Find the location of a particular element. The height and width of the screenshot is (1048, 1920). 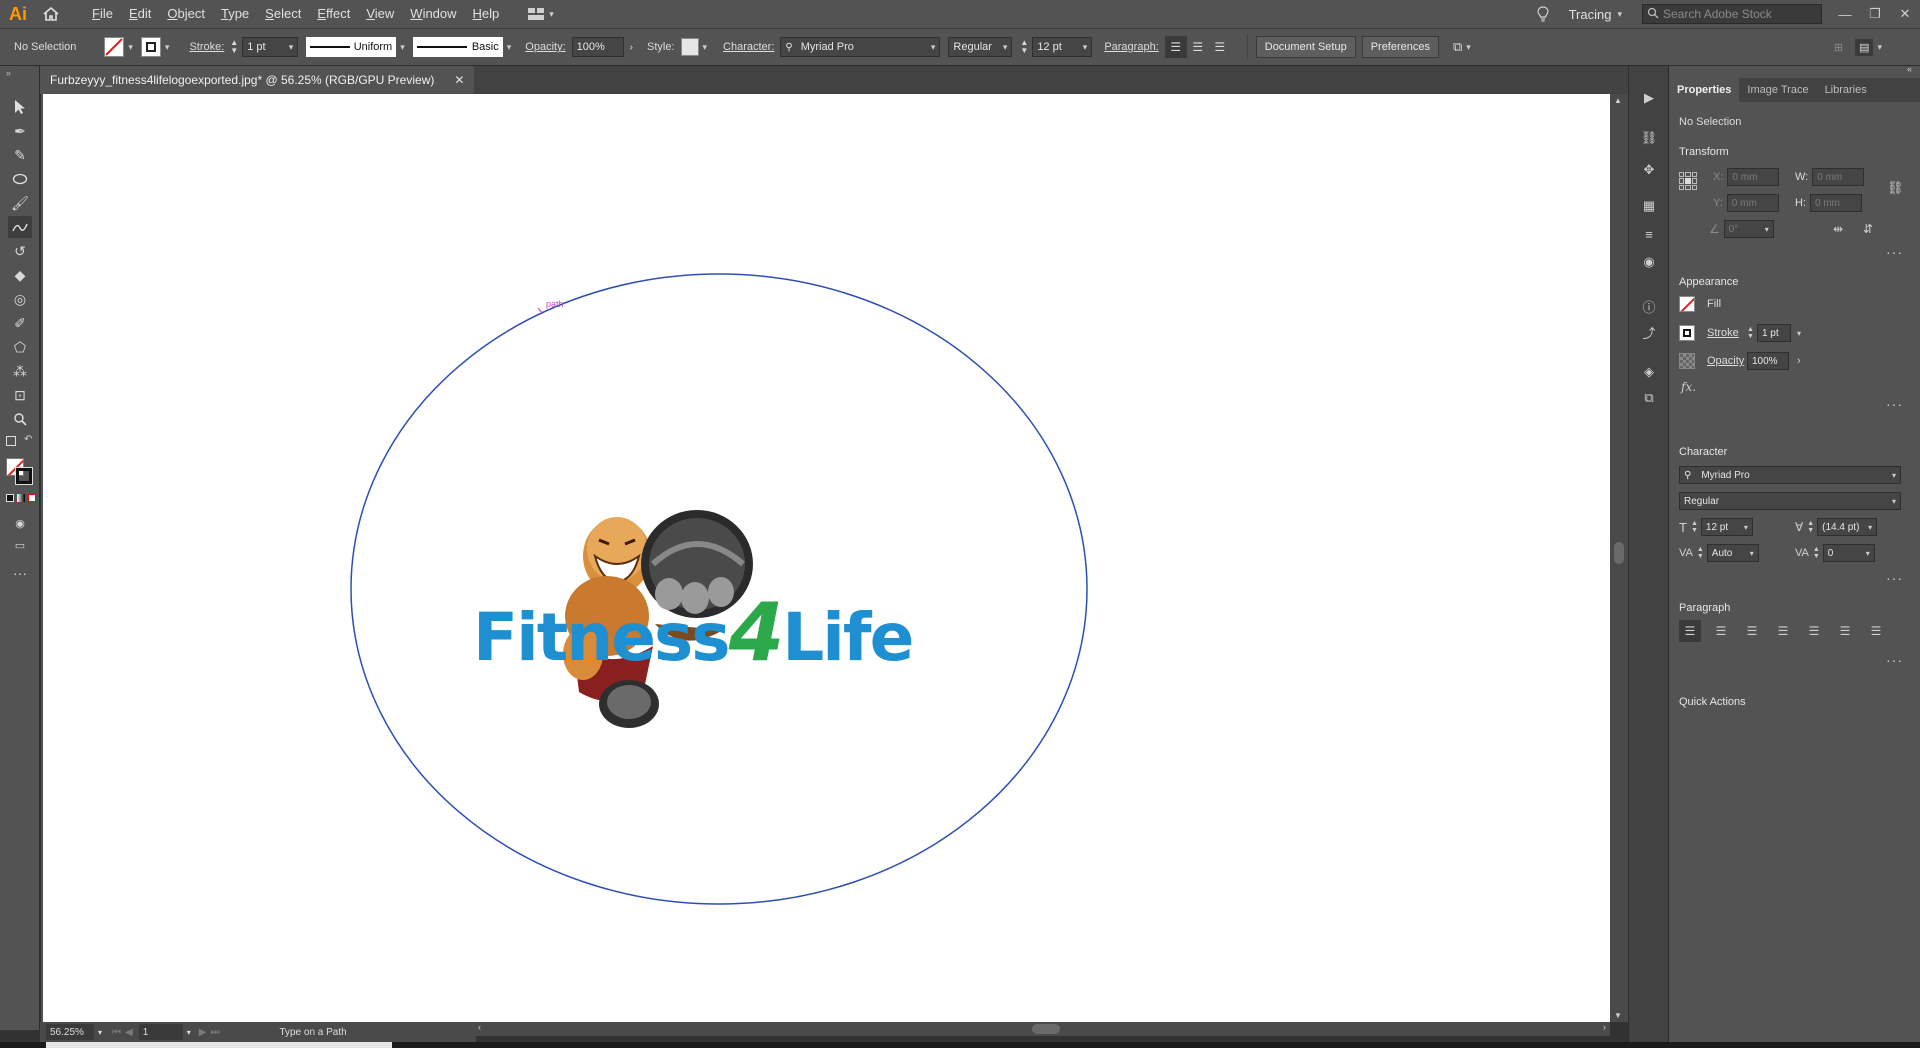

stroke-label: Stroke is located at coordinates (1727, 333).